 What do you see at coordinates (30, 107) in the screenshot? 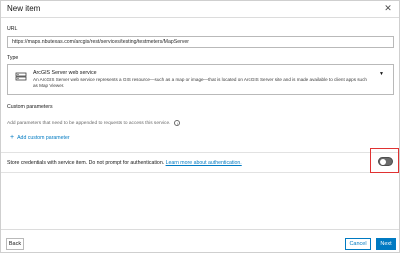
I see `custom-parameters-title: Custom parameters` at bounding box center [30, 107].